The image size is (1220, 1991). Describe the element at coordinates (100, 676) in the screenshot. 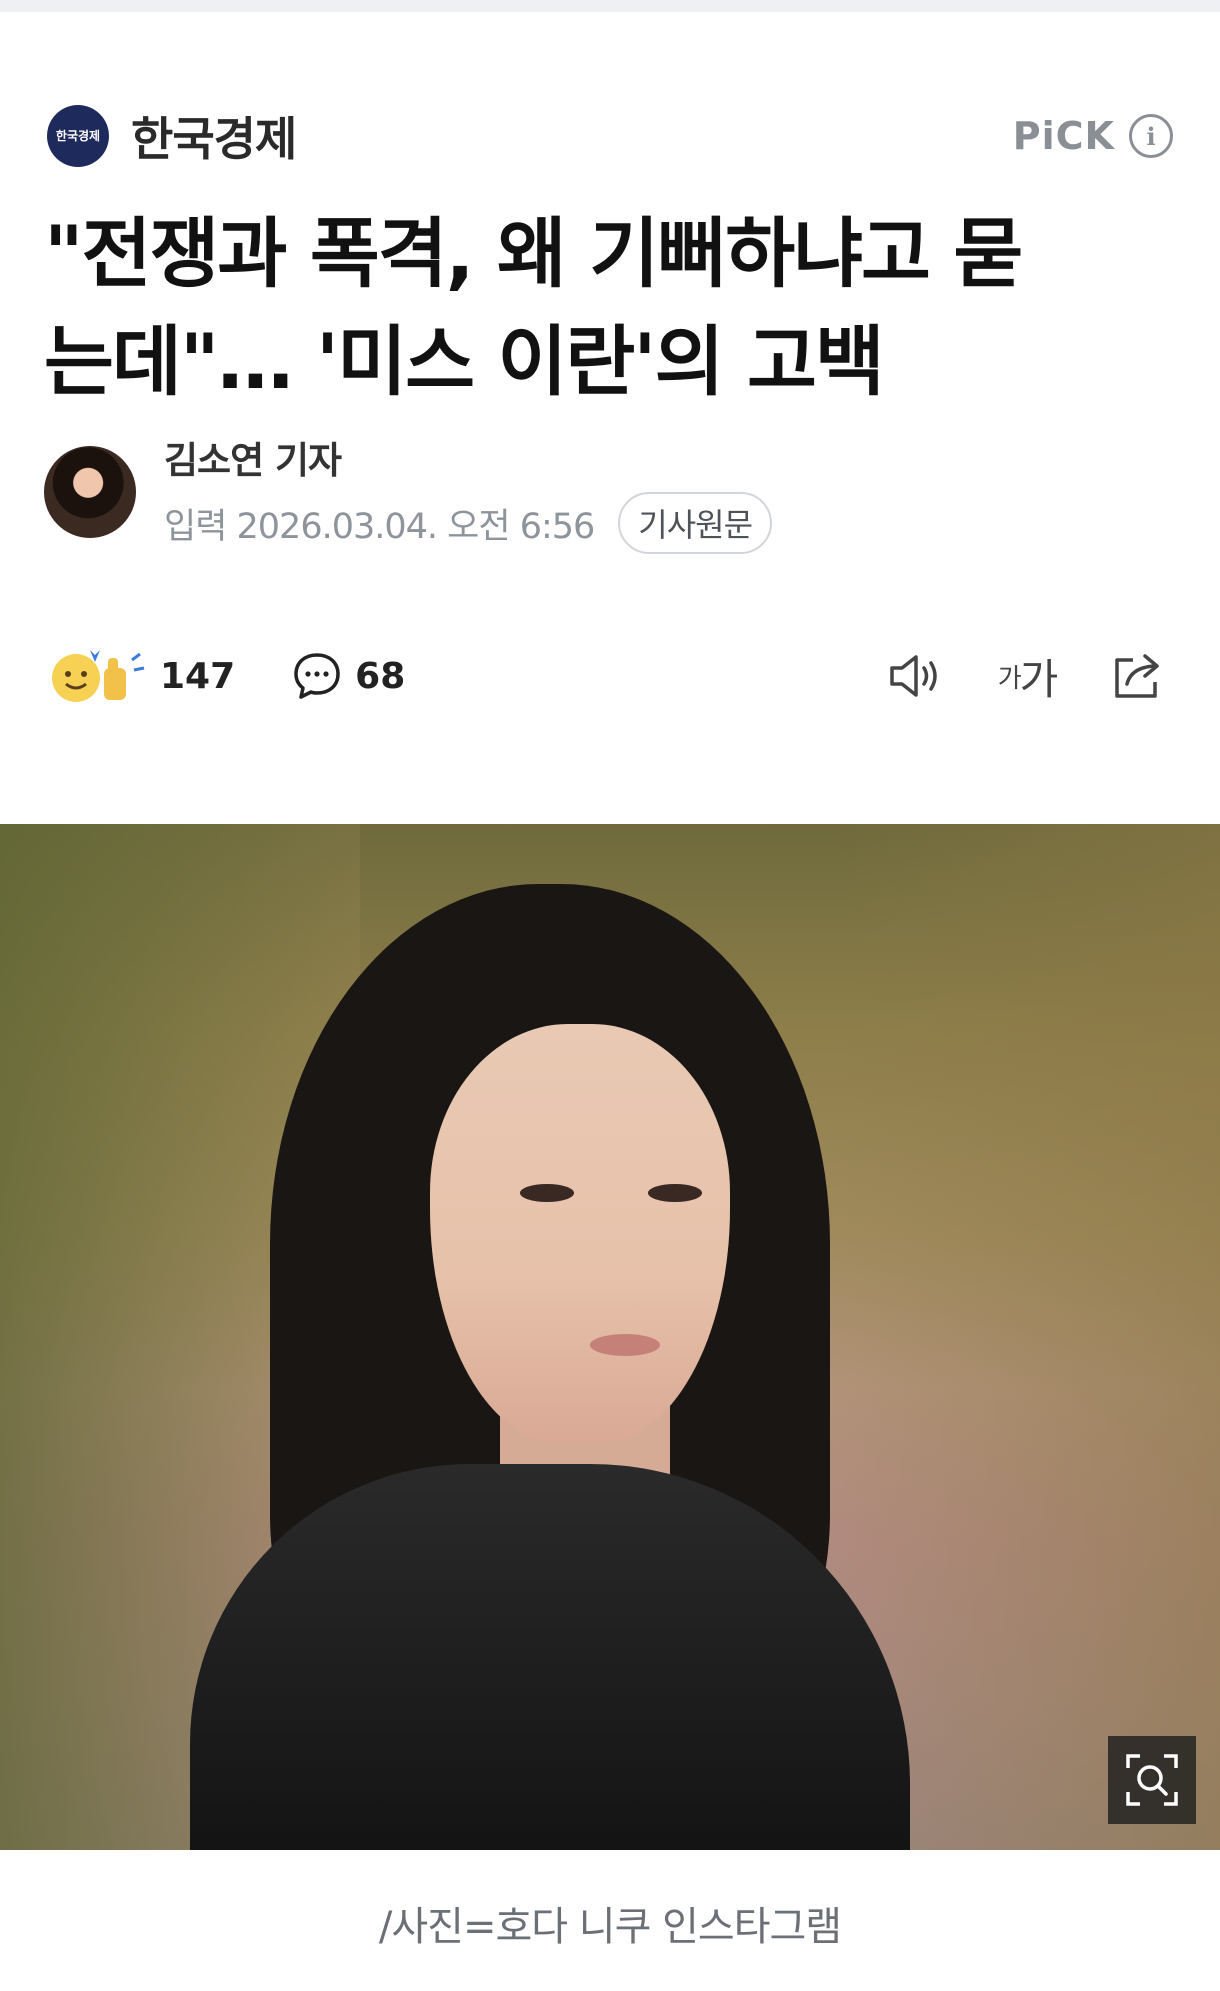

I see `reaction-emoji-icon` at that location.